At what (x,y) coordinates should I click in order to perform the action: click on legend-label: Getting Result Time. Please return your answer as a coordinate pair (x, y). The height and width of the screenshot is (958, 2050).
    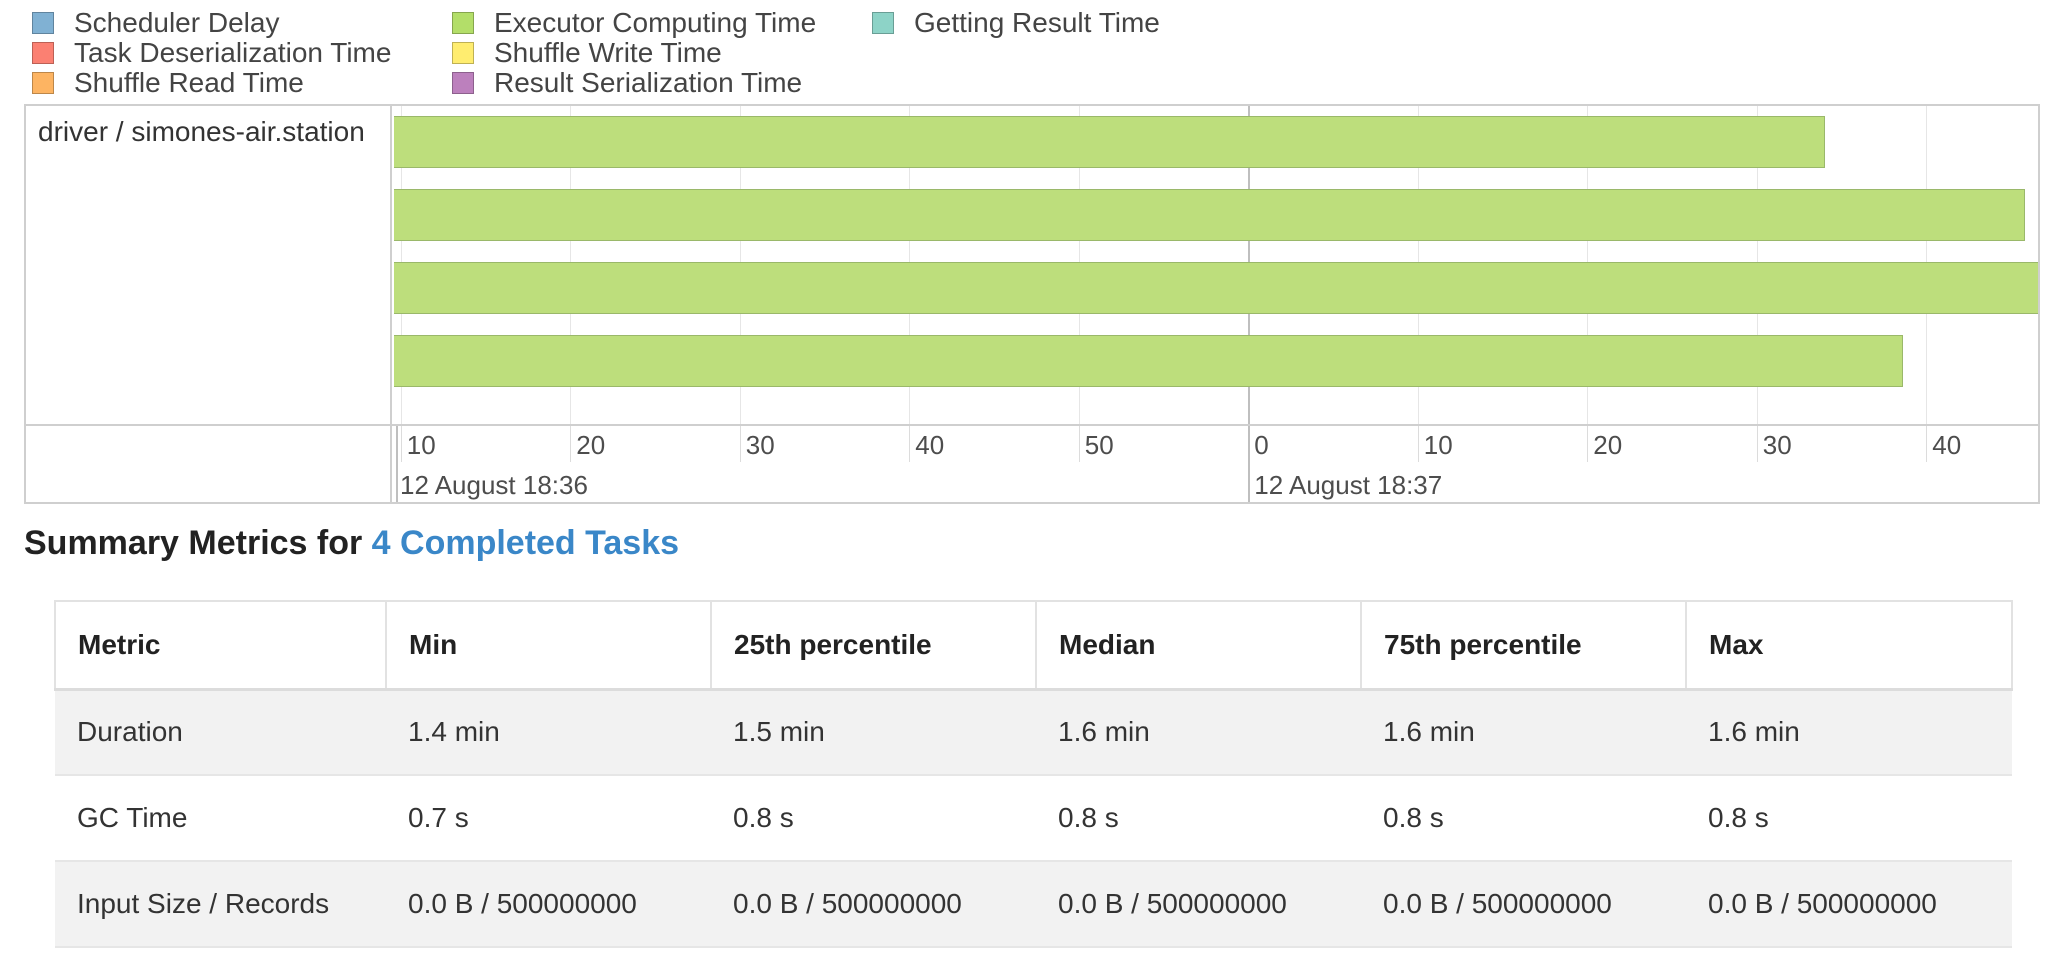
    Looking at the image, I should click on (1037, 22).